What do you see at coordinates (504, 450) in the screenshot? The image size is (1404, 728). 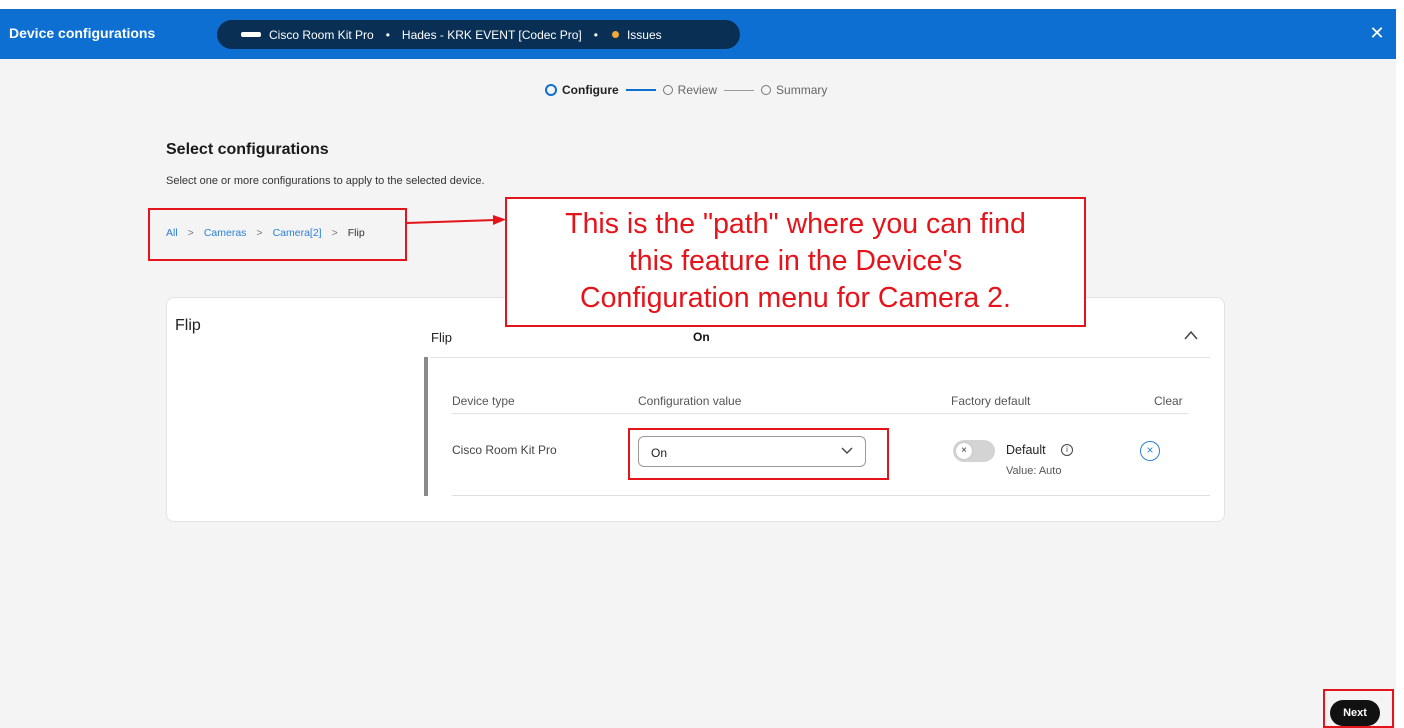 I see `device-type-cell: Cisco Room Kit Pro` at bounding box center [504, 450].